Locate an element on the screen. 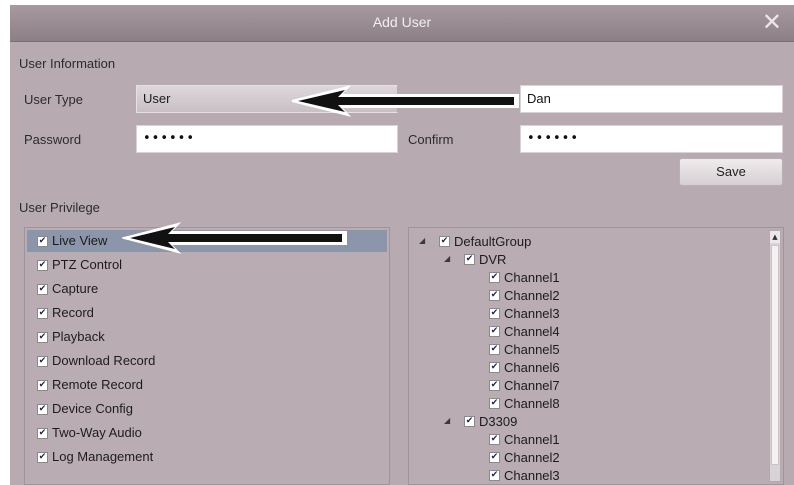  confirm-password-field: •••••• is located at coordinates (651, 139).